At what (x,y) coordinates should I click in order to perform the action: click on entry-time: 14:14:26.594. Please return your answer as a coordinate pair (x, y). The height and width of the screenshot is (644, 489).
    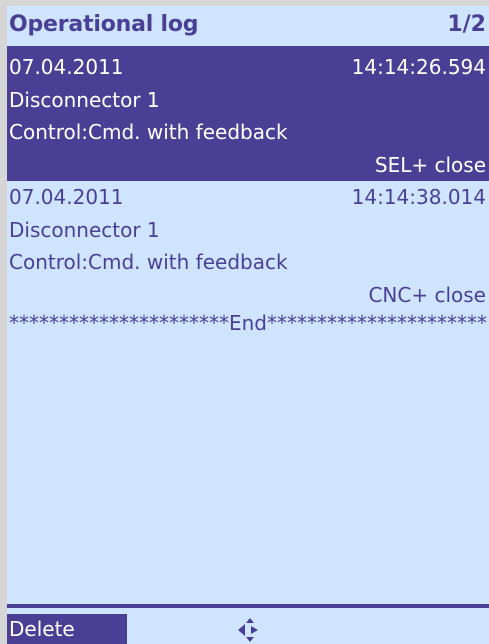
    Looking at the image, I should click on (418, 67).